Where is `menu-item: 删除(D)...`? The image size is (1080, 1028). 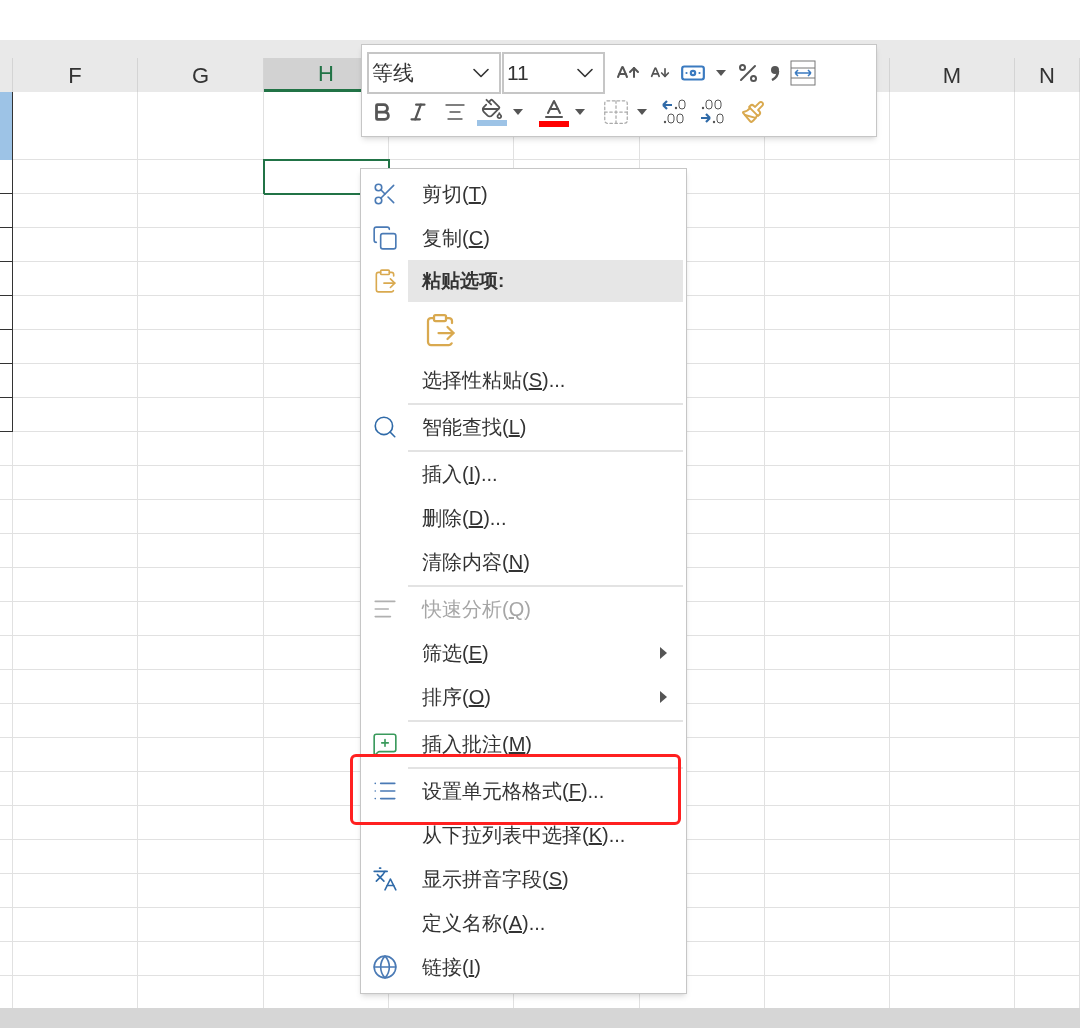
menu-item: 删除(D)... is located at coordinates (464, 518).